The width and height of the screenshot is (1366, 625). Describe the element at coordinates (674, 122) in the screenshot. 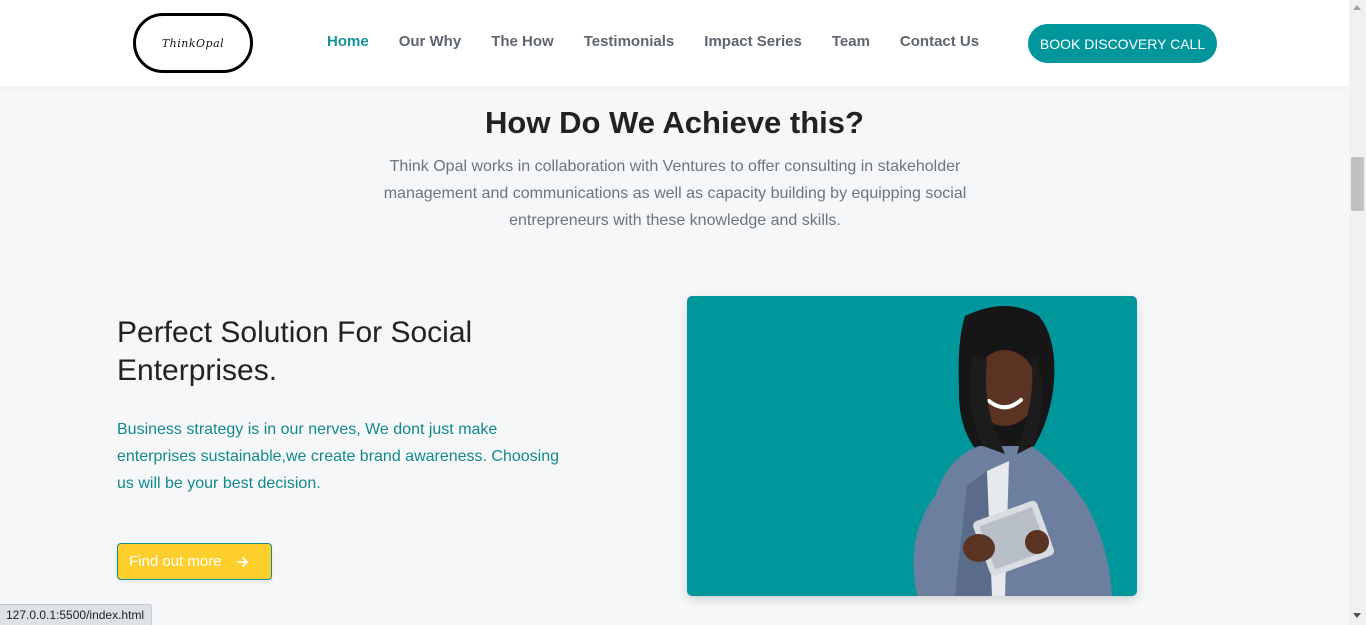

I see `section-title: How Do We Achieve this?` at that location.